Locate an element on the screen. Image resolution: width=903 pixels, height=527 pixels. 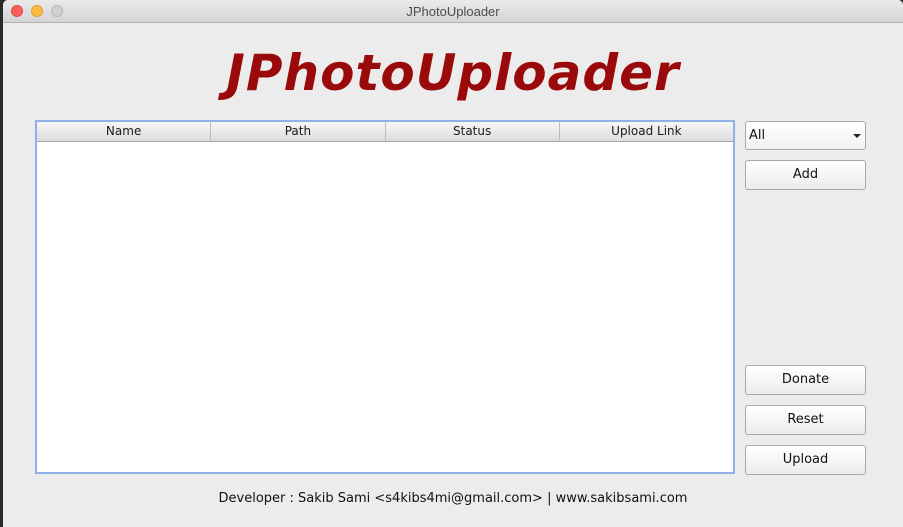
filter-select: All is located at coordinates (805, 135).